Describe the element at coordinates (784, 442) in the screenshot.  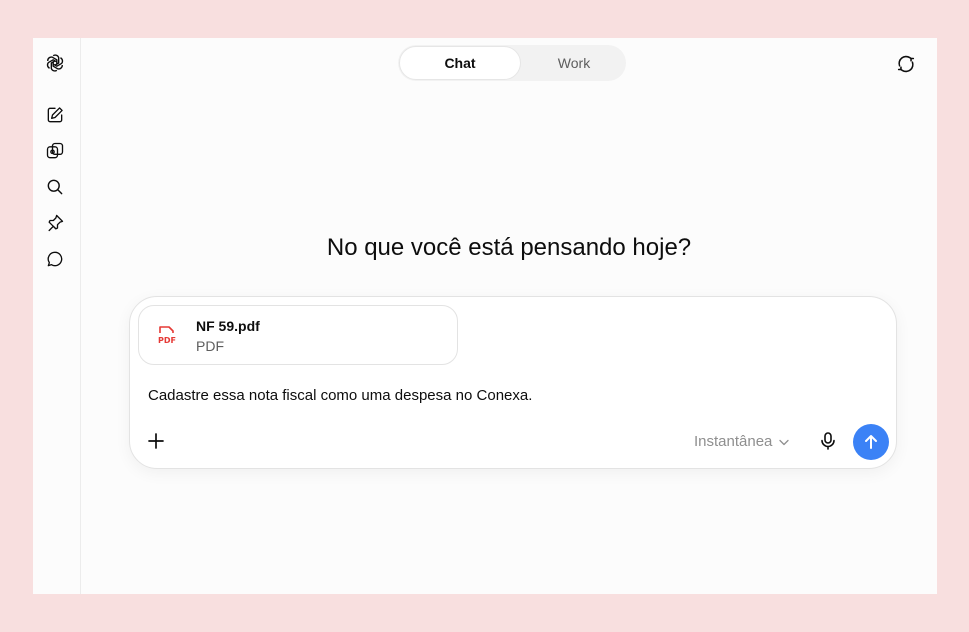
I see `chevron-down-icon` at that location.